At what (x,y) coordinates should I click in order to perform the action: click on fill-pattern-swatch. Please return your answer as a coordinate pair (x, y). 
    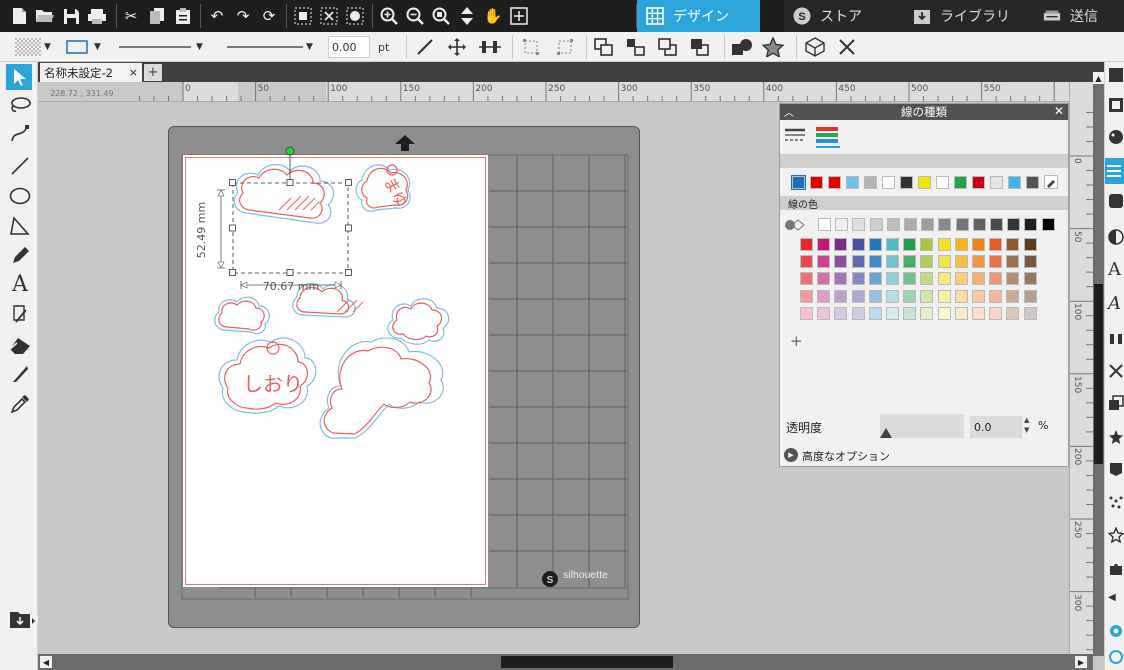
    Looking at the image, I should click on (28, 47).